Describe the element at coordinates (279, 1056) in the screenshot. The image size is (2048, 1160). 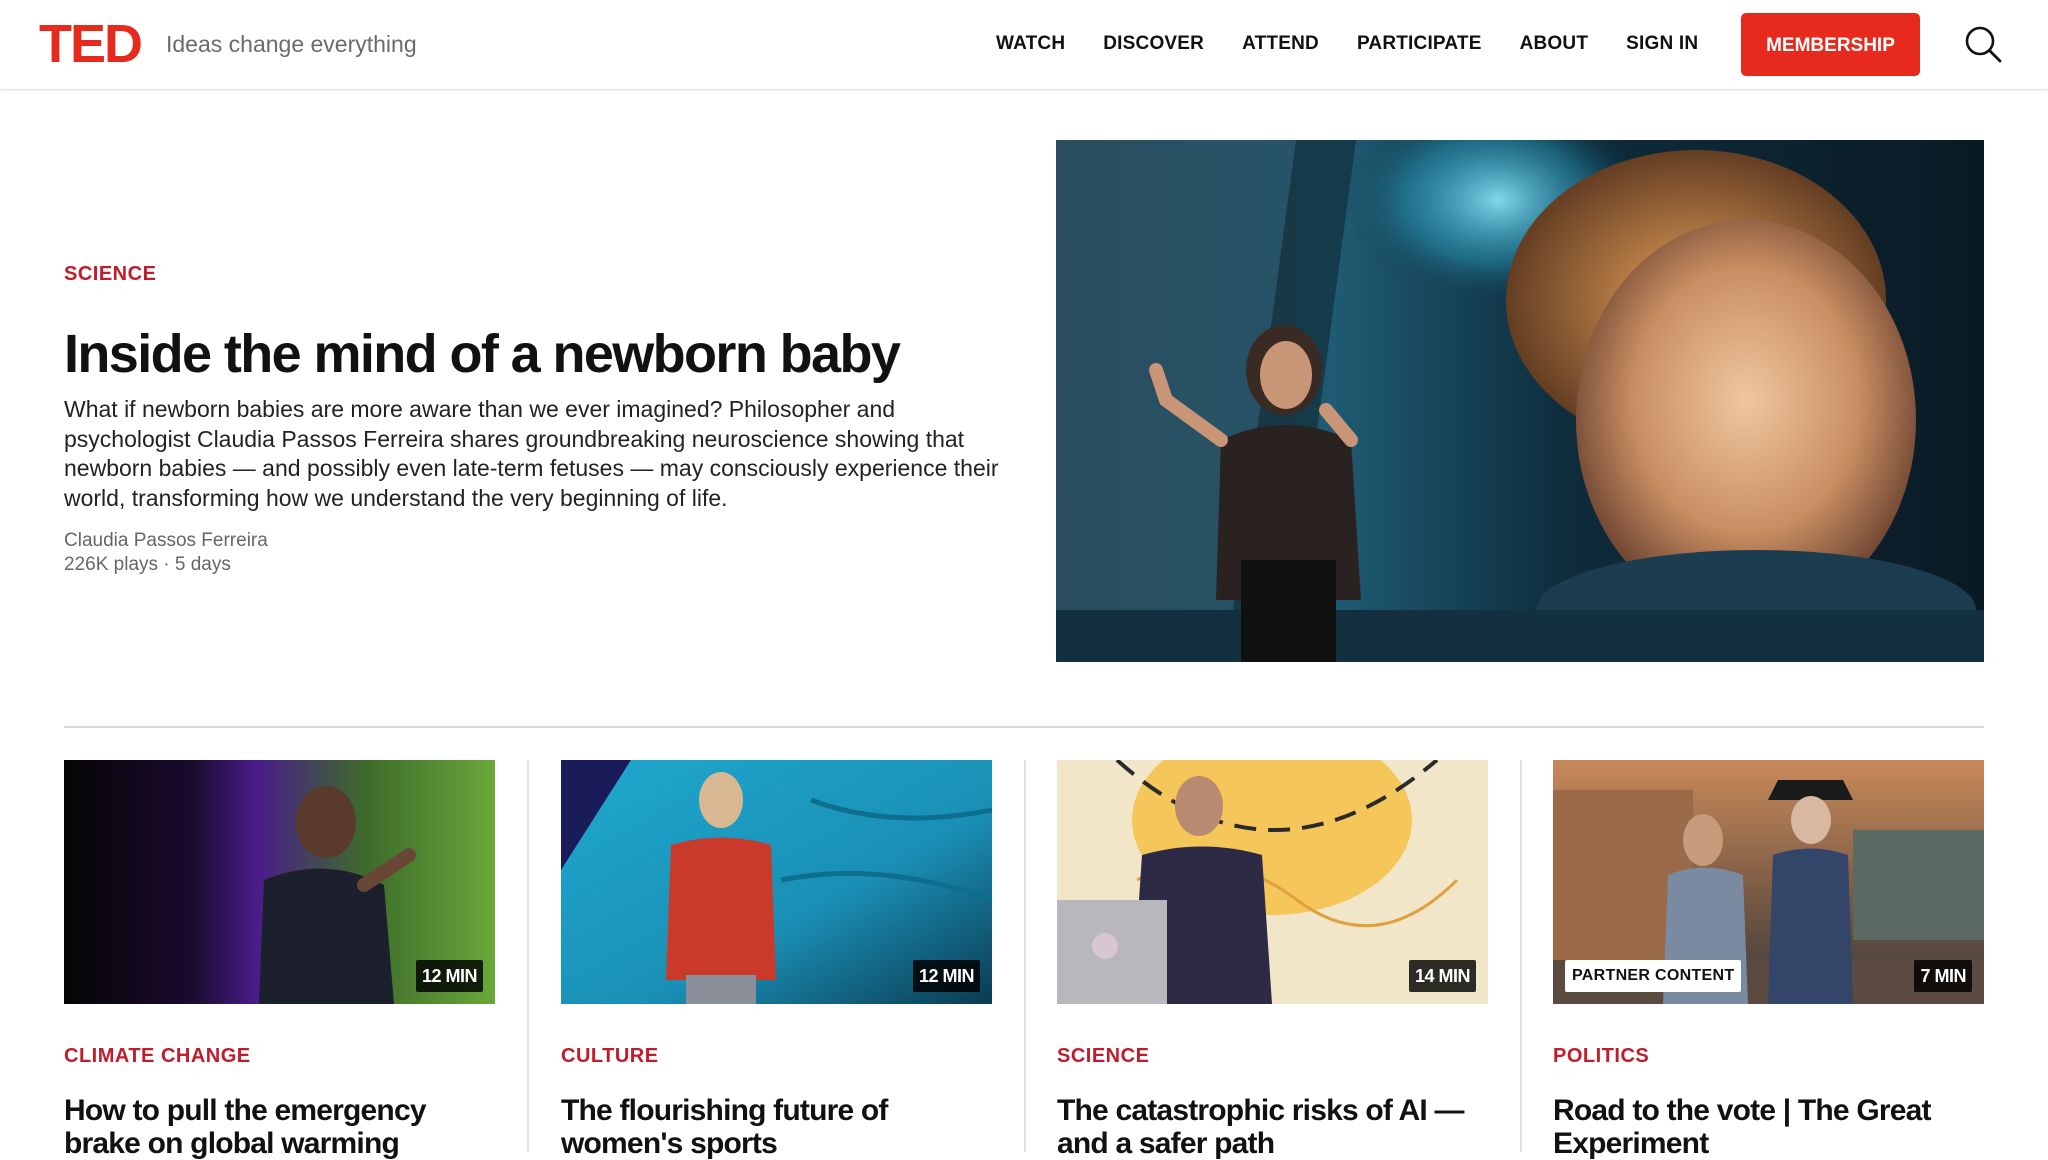
I see `card-category-label: CLIMATE CHANGE` at that location.